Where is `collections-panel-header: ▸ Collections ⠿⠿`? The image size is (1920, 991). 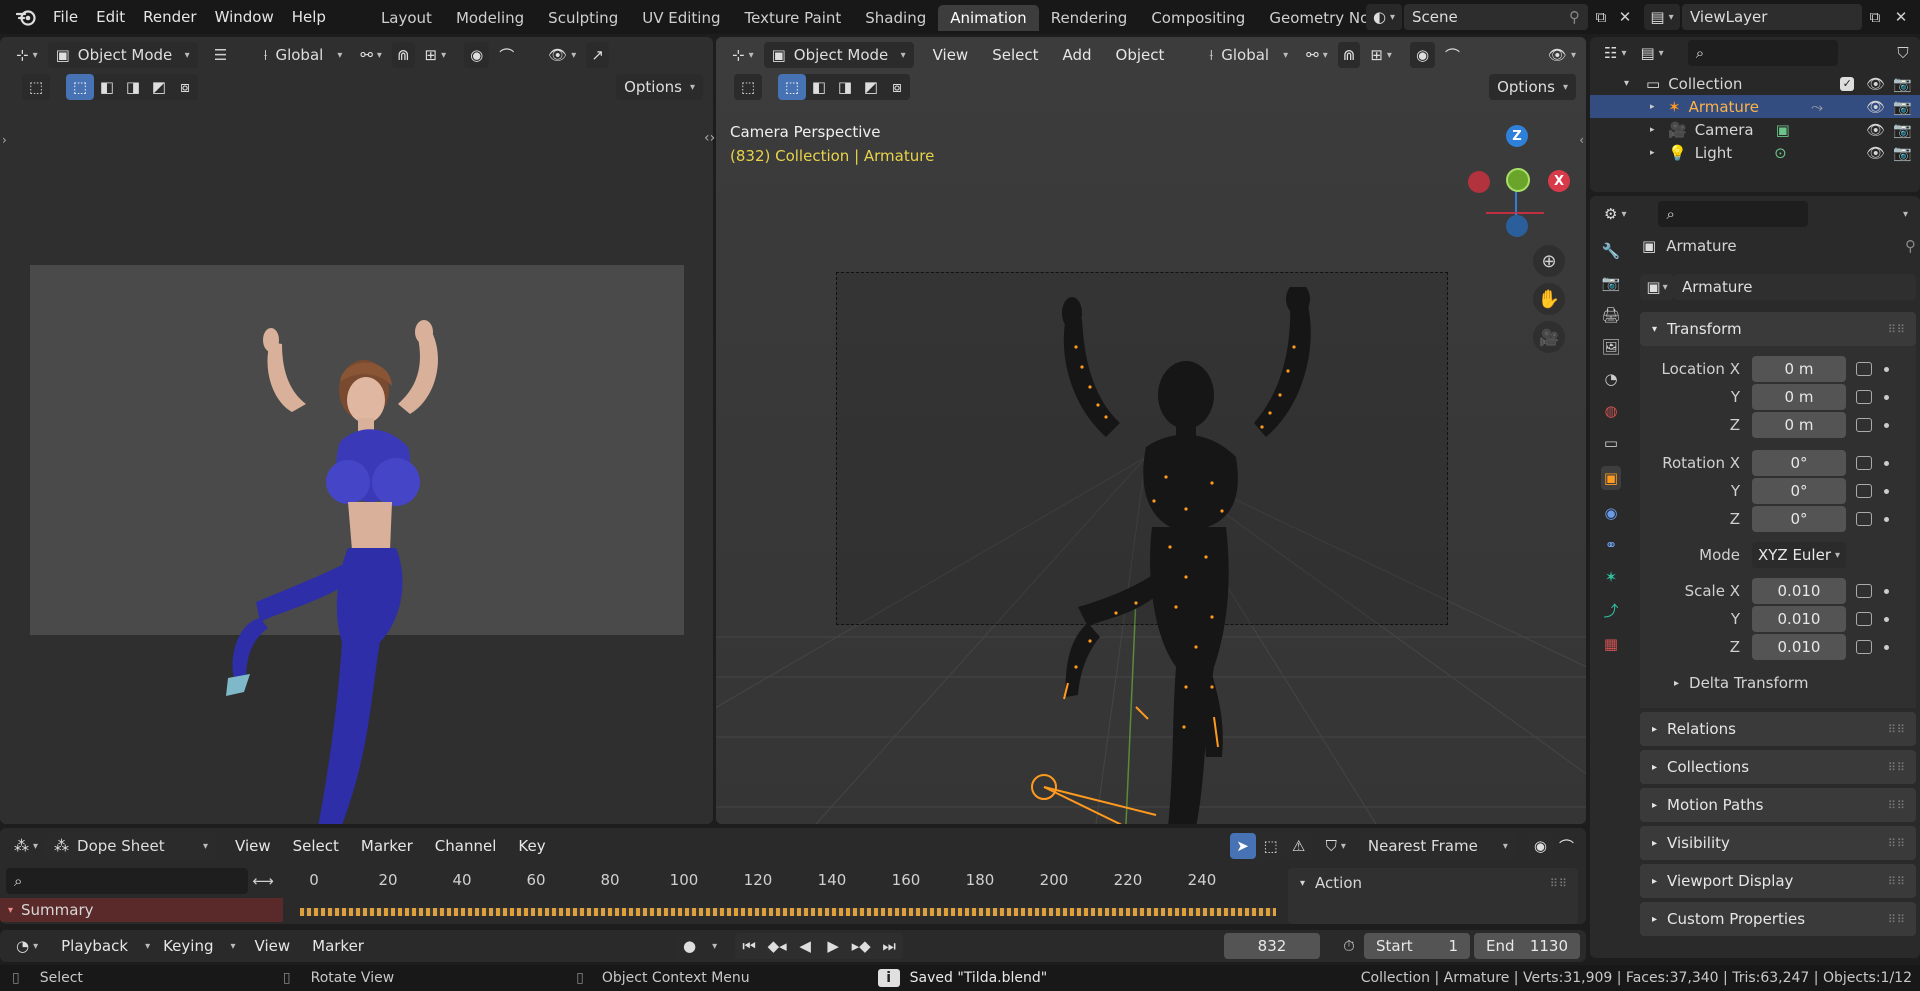 collections-panel-header: ▸ Collections ⠿⠿ is located at coordinates (1778, 767).